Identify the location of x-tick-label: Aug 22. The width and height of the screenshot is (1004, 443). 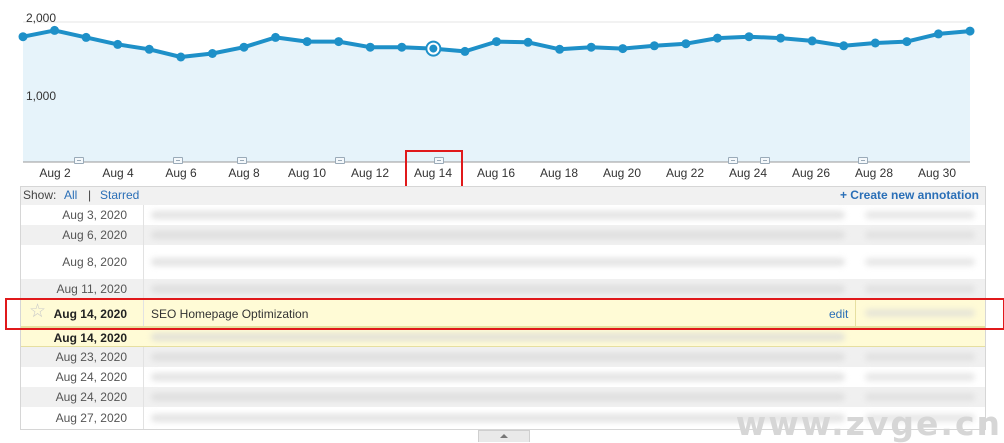
(685, 173).